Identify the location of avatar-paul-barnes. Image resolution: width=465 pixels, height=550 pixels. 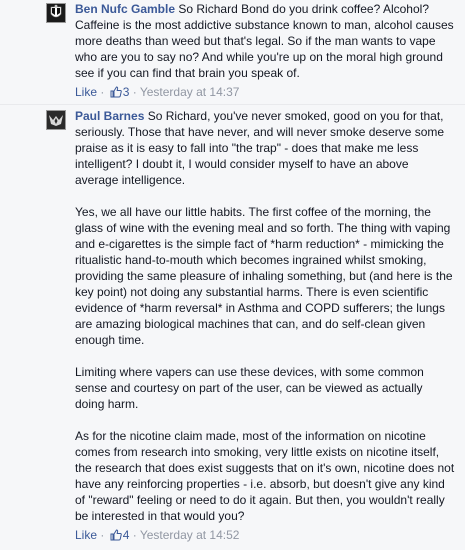
(56, 120).